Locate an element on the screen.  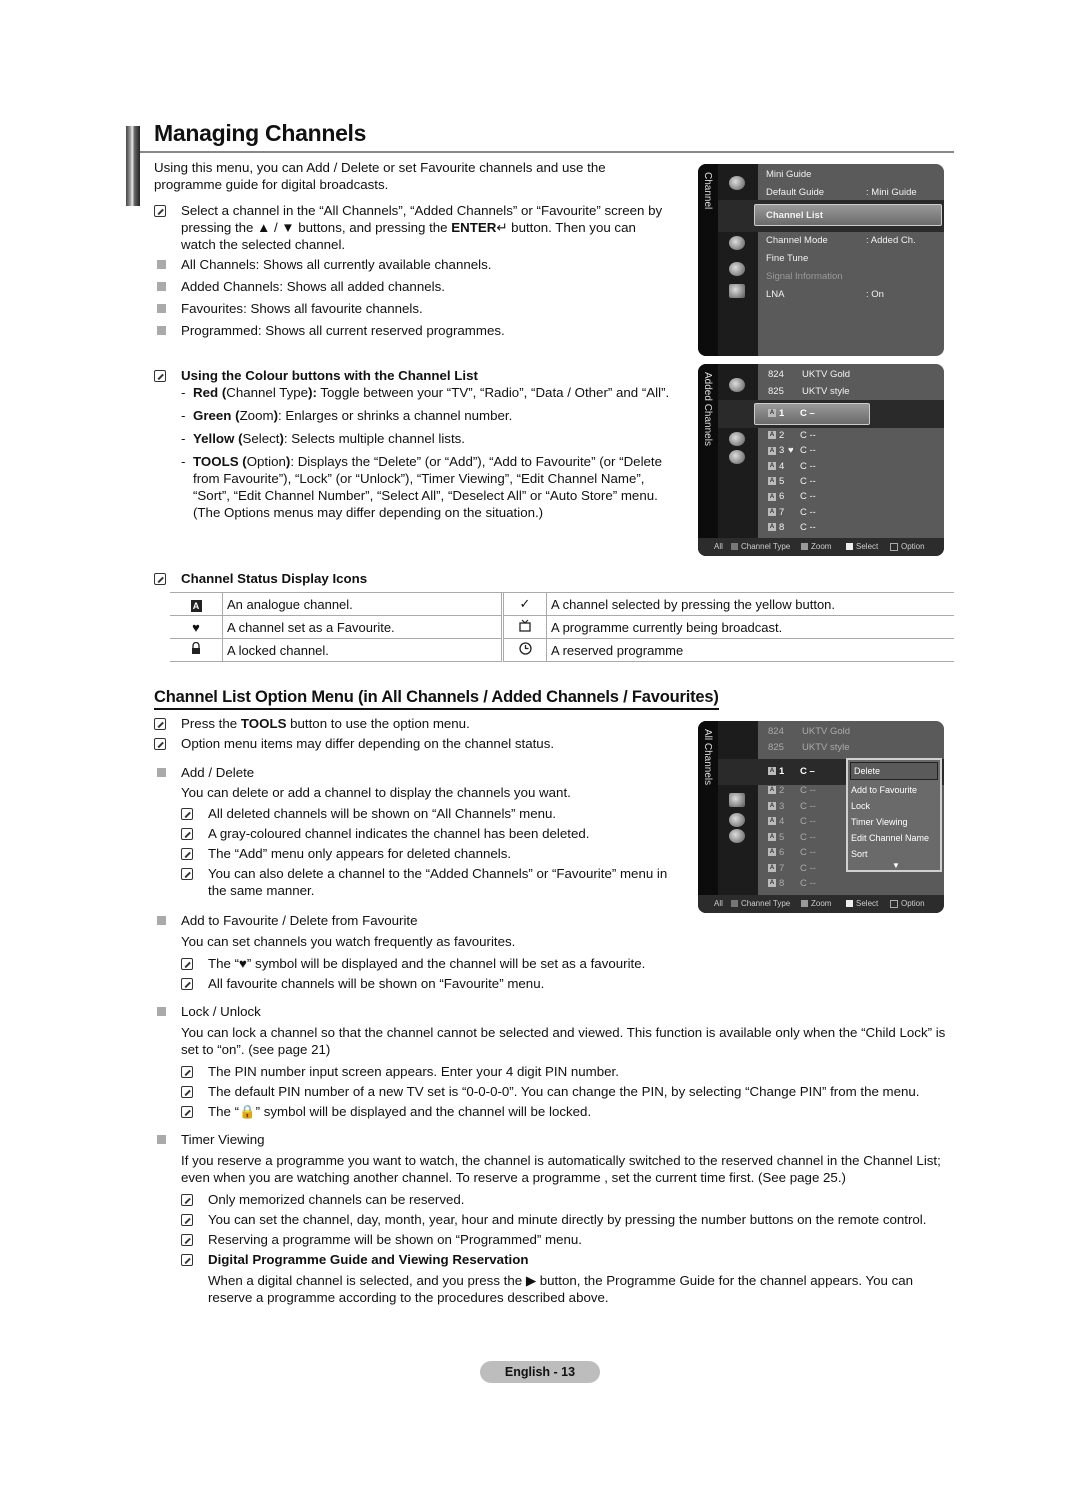
popup-item-edit-channel-name: Edit Channel Name is located at coordinates (894, 838).